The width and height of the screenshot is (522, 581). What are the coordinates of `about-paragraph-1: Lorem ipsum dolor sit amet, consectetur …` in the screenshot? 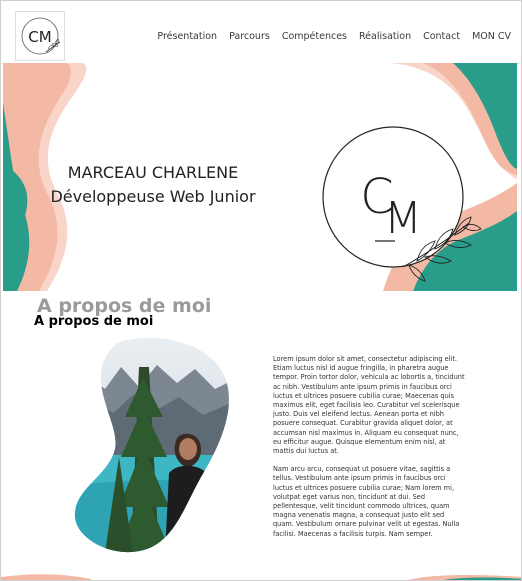 It's located at (369, 405).